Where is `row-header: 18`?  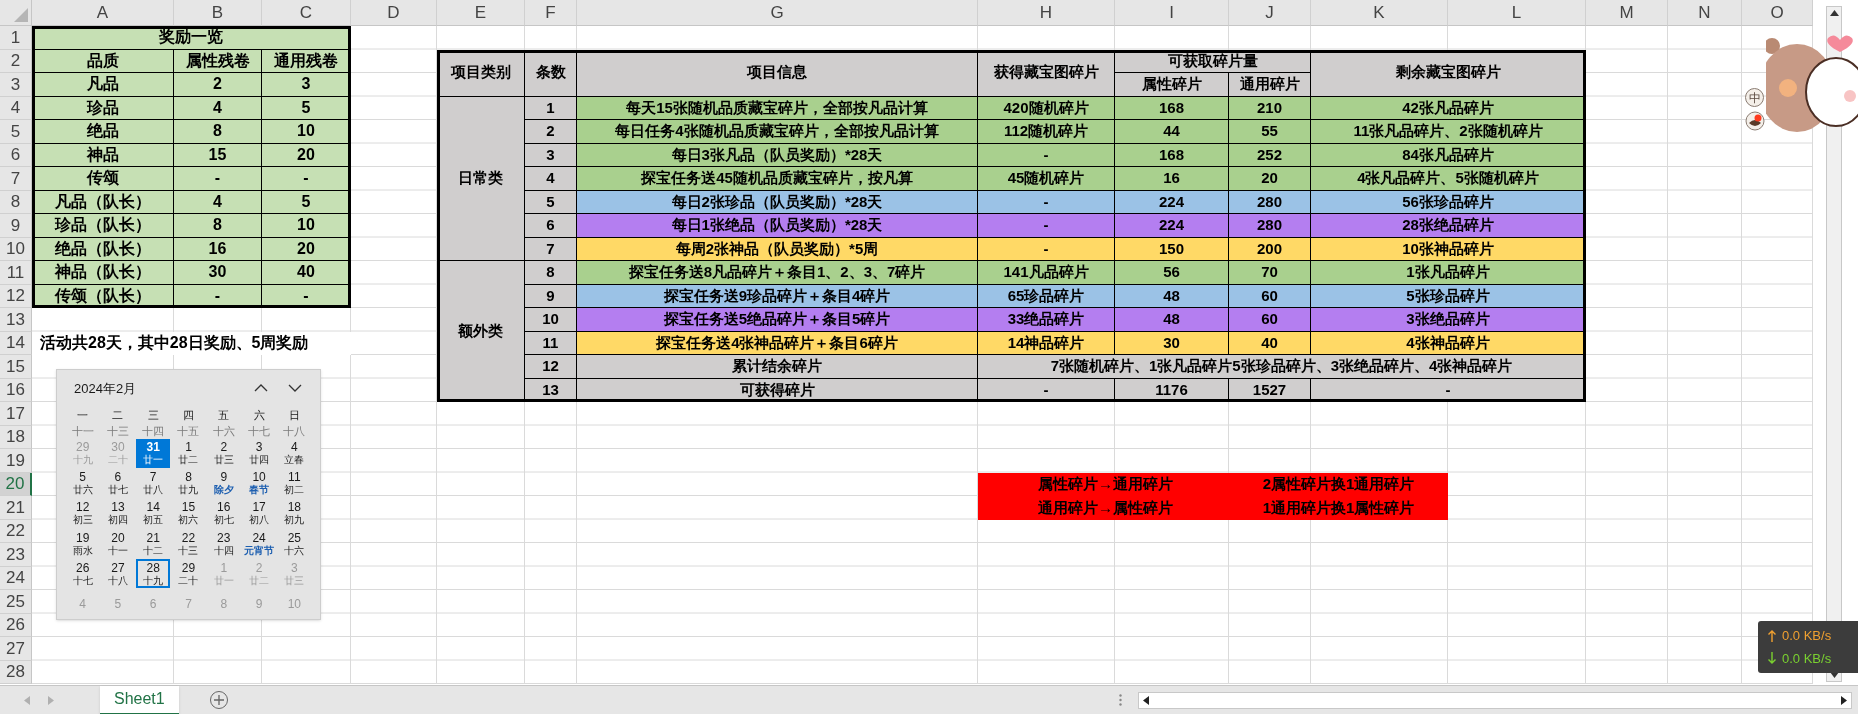
row-header: 18 is located at coordinates (16, 437).